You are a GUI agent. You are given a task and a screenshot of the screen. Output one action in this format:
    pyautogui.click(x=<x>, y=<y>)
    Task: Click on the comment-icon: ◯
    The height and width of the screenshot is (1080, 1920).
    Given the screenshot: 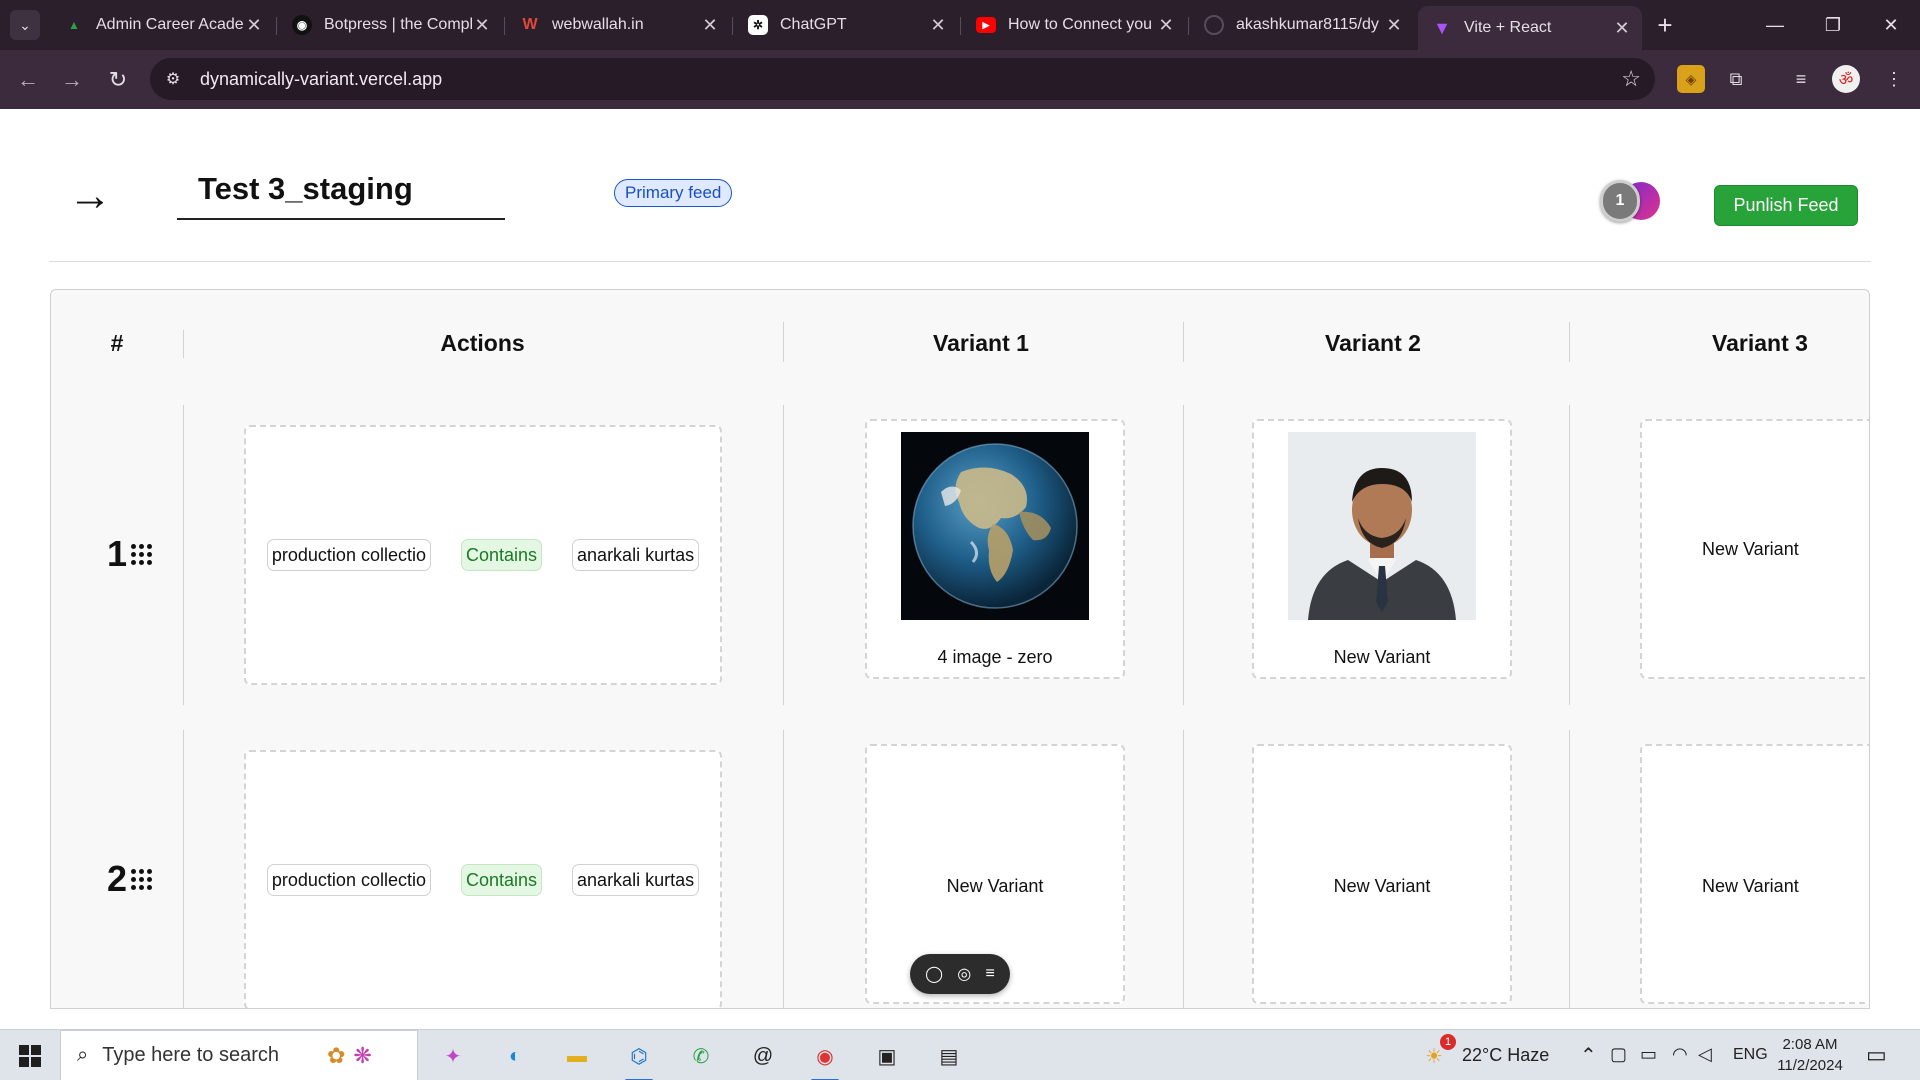 What is the action you would take?
    pyautogui.click(x=934, y=974)
    